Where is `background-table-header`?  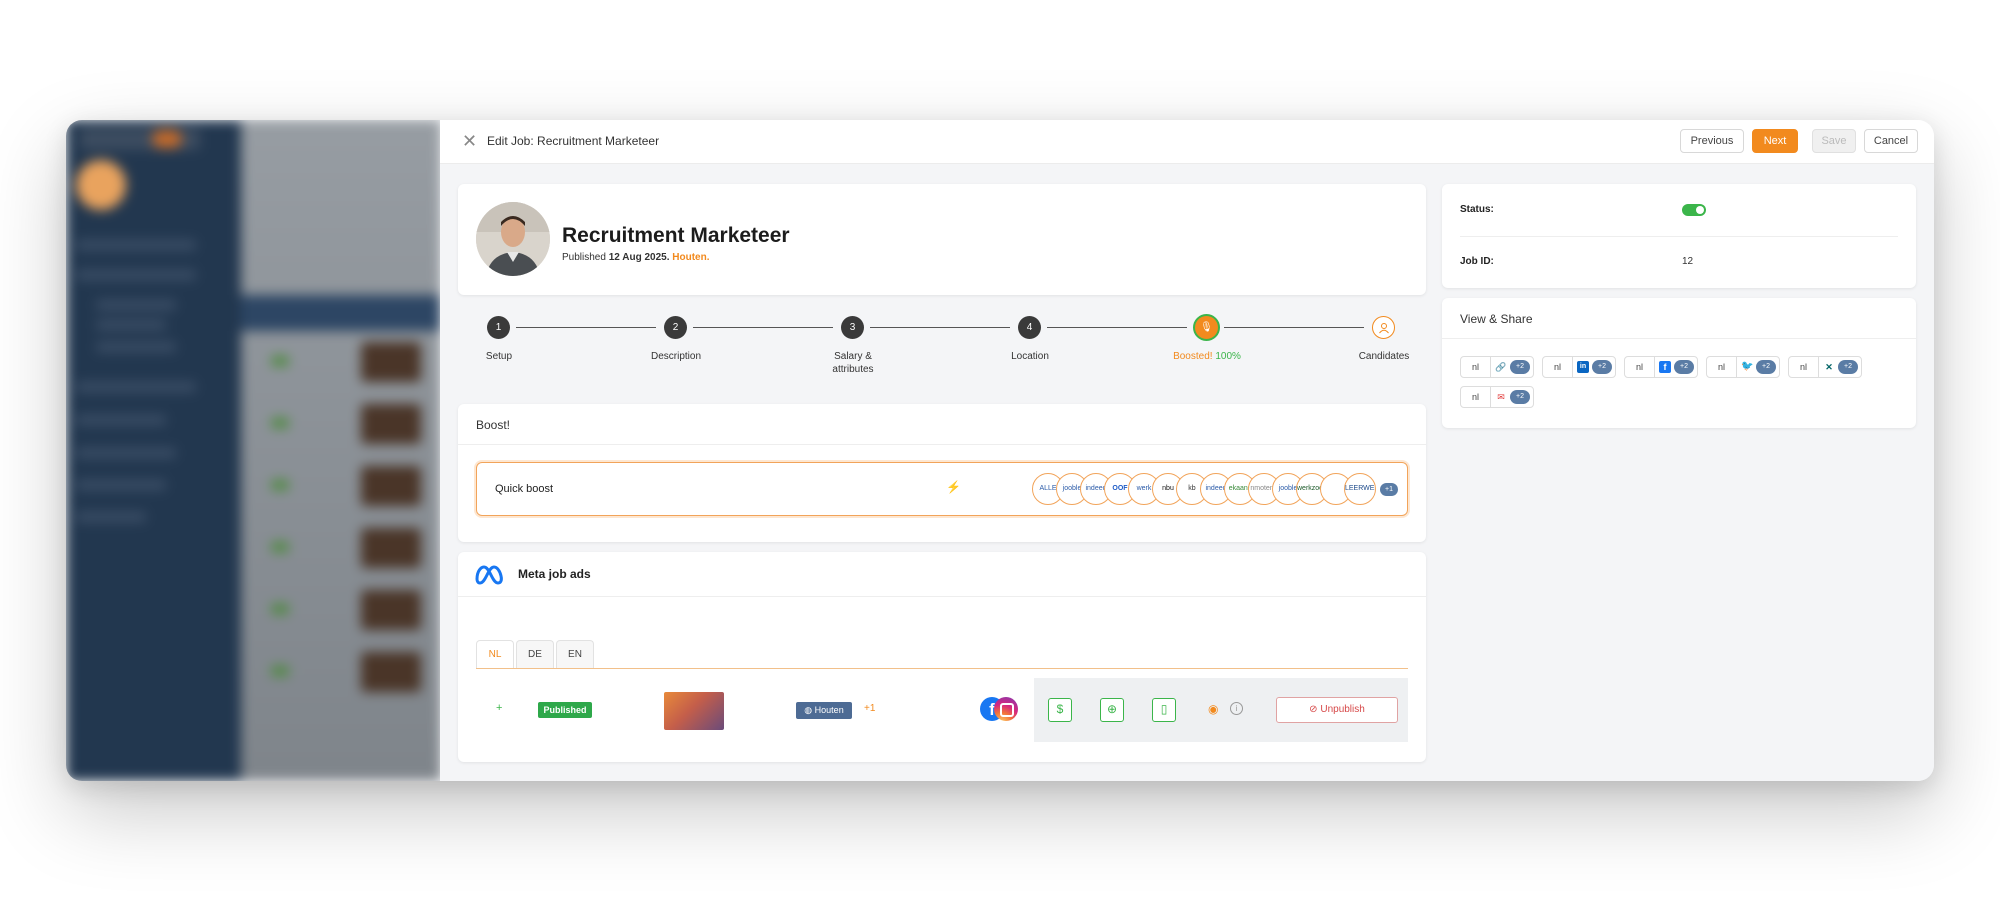 background-table-header is located at coordinates (341, 313).